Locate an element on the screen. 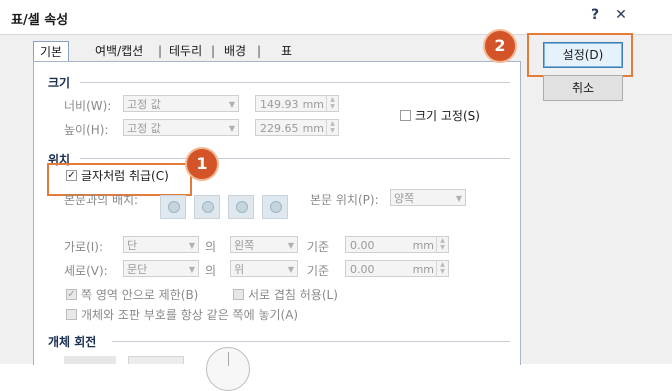  horizontal-of-label: 의 is located at coordinates (211, 247).